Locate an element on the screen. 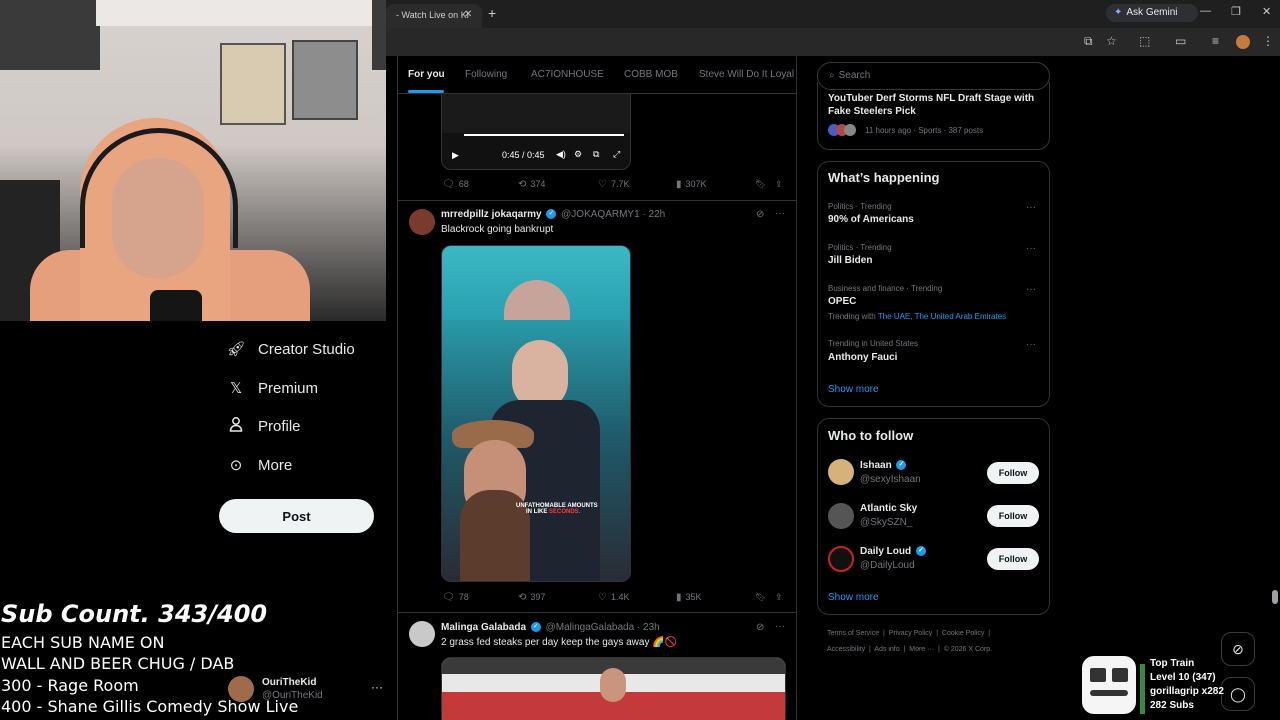  close-tab-icon: ✕ is located at coordinates (468, 14).